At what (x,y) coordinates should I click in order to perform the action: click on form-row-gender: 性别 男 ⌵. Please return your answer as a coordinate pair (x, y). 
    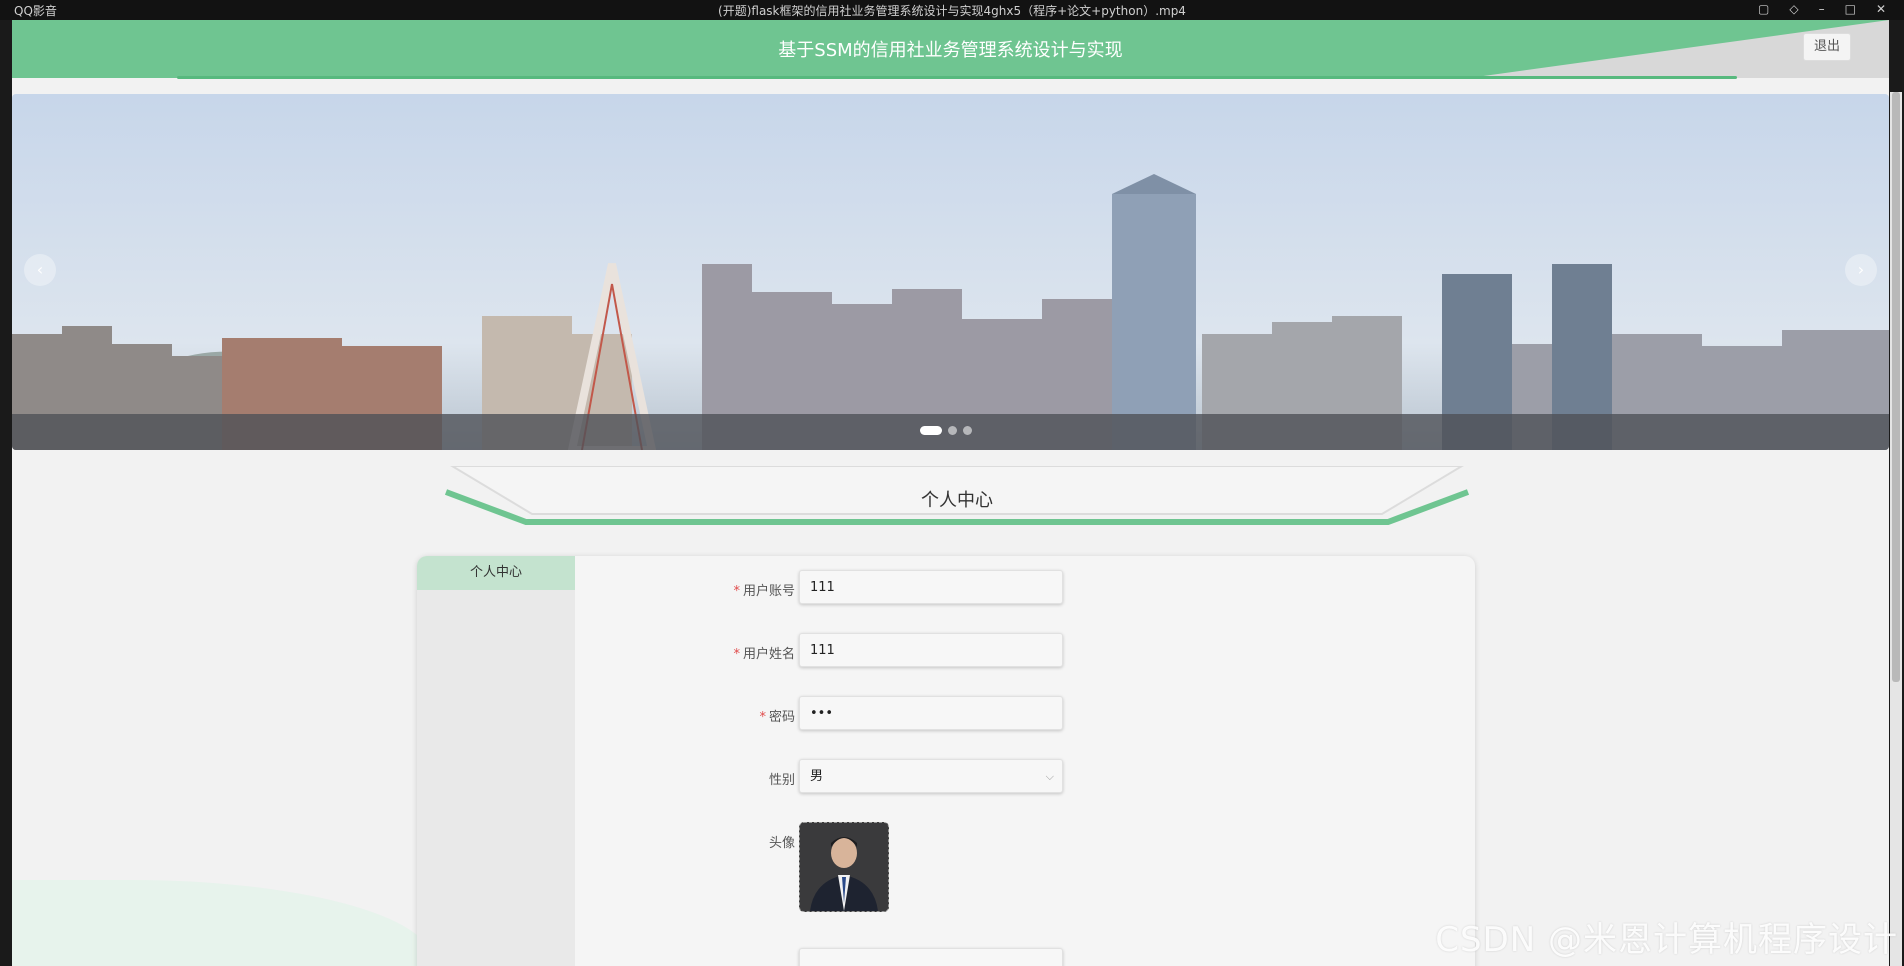
    Looking at the image, I should click on (825, 777).